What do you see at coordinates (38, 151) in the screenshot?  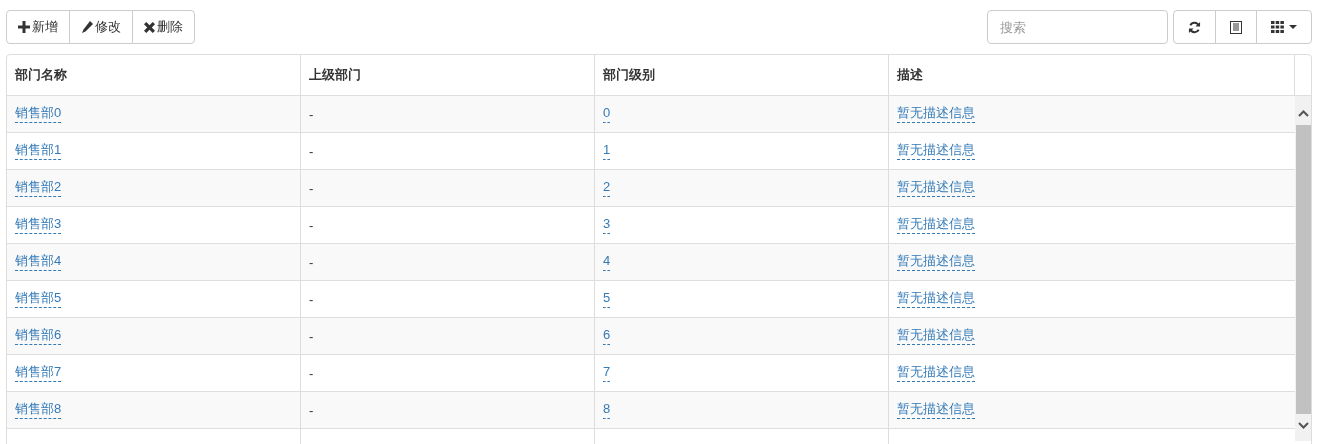 I see `name-link: 销售部1` at bounding box center [38, 151].